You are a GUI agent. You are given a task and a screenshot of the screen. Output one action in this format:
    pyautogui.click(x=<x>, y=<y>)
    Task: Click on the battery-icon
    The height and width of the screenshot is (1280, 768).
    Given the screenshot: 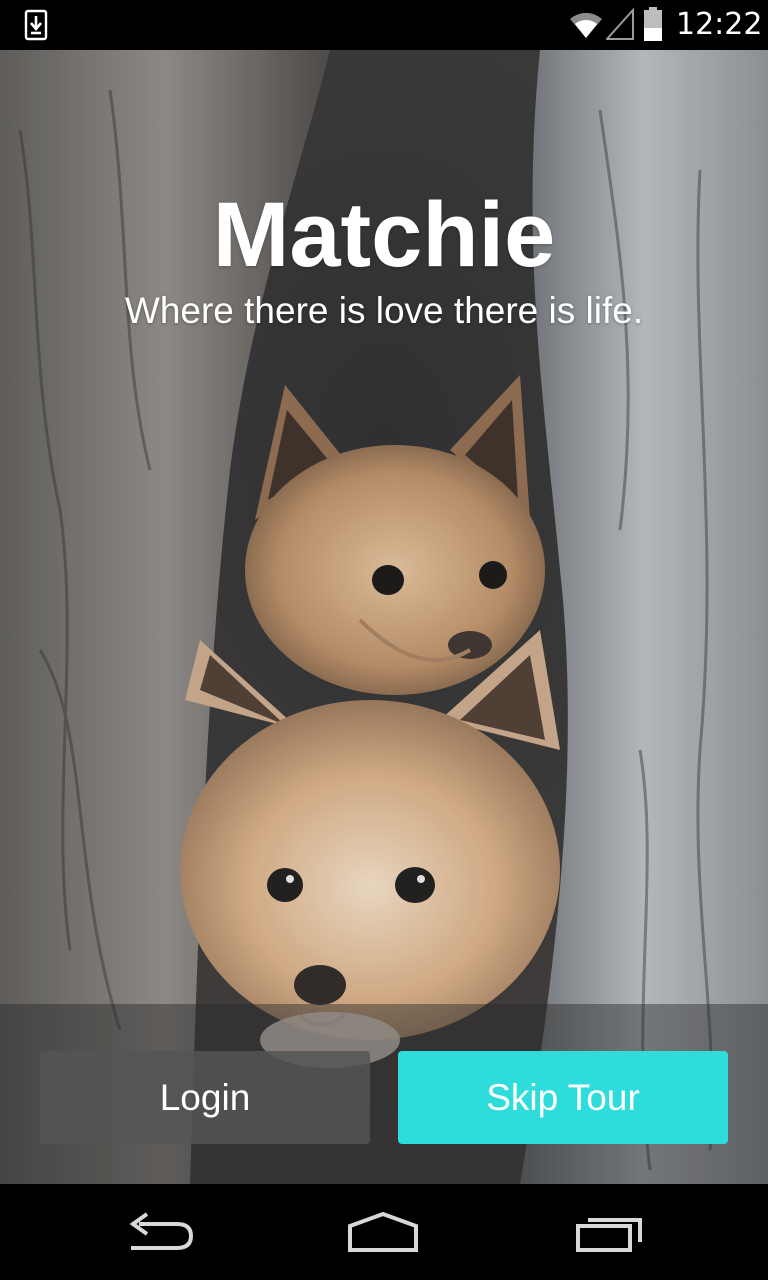 What is the action you would take?
    pyautogui.click(x=653, y=24)
    